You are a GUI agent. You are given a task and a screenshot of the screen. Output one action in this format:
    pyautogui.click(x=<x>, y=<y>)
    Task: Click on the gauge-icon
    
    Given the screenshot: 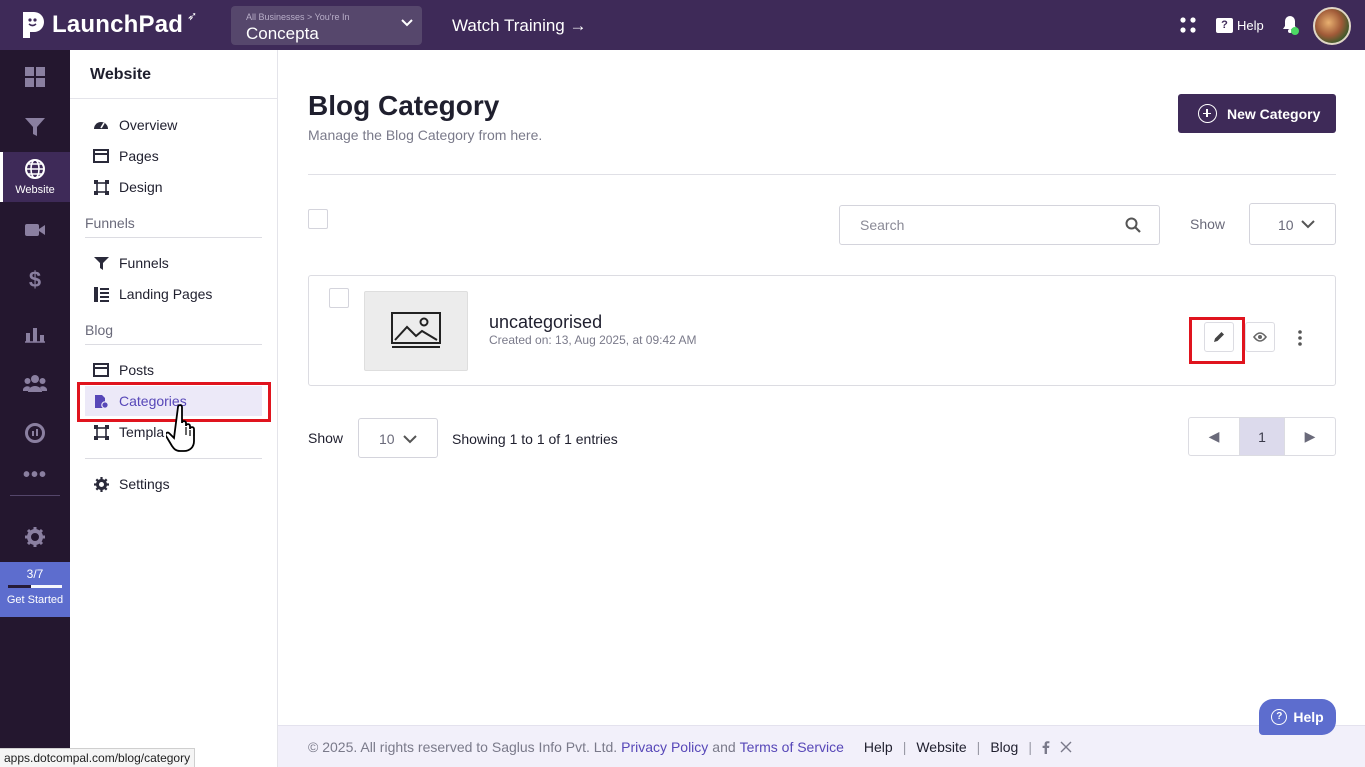 What is the action you would take?
    pyautogui.click(x=101, y=125)
    